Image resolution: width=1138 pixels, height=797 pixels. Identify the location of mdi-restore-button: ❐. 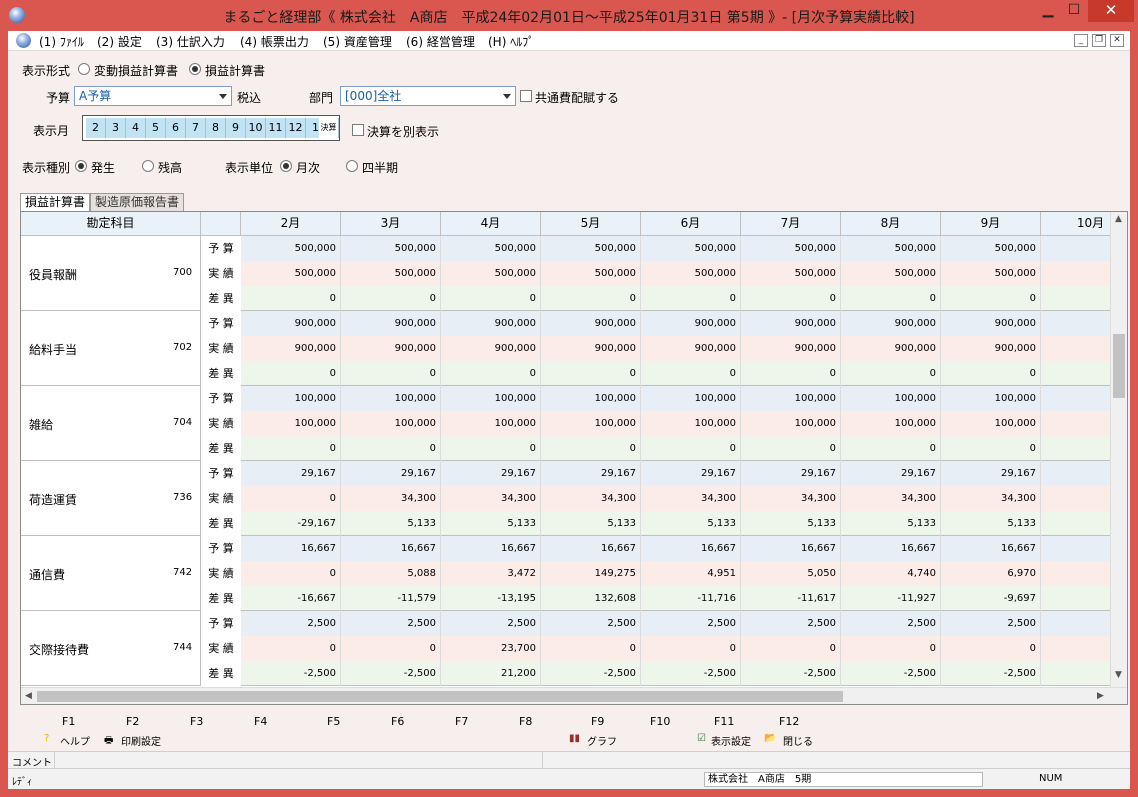
(1099, 40).